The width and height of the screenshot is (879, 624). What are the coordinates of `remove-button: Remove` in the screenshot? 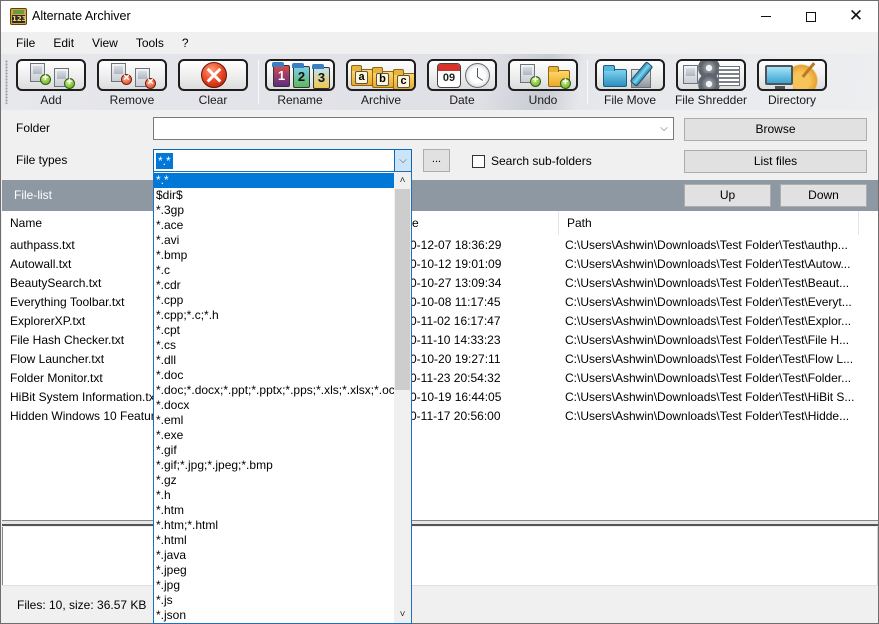 It's located at (132, 83).